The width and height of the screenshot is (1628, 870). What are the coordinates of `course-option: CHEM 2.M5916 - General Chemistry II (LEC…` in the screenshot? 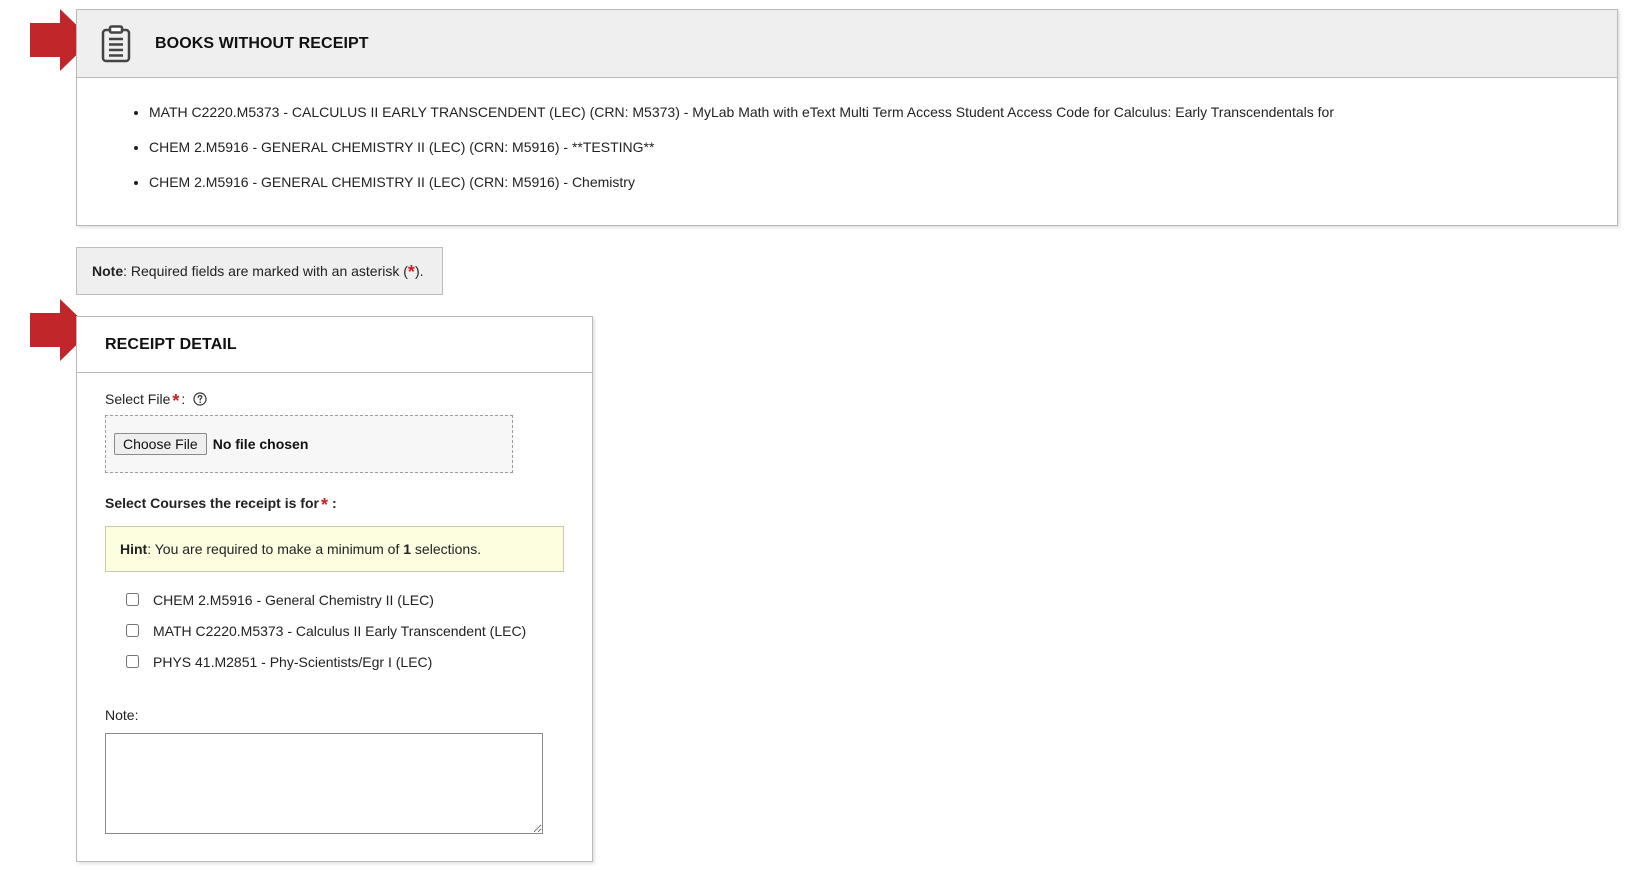 It's located at (348, 599).